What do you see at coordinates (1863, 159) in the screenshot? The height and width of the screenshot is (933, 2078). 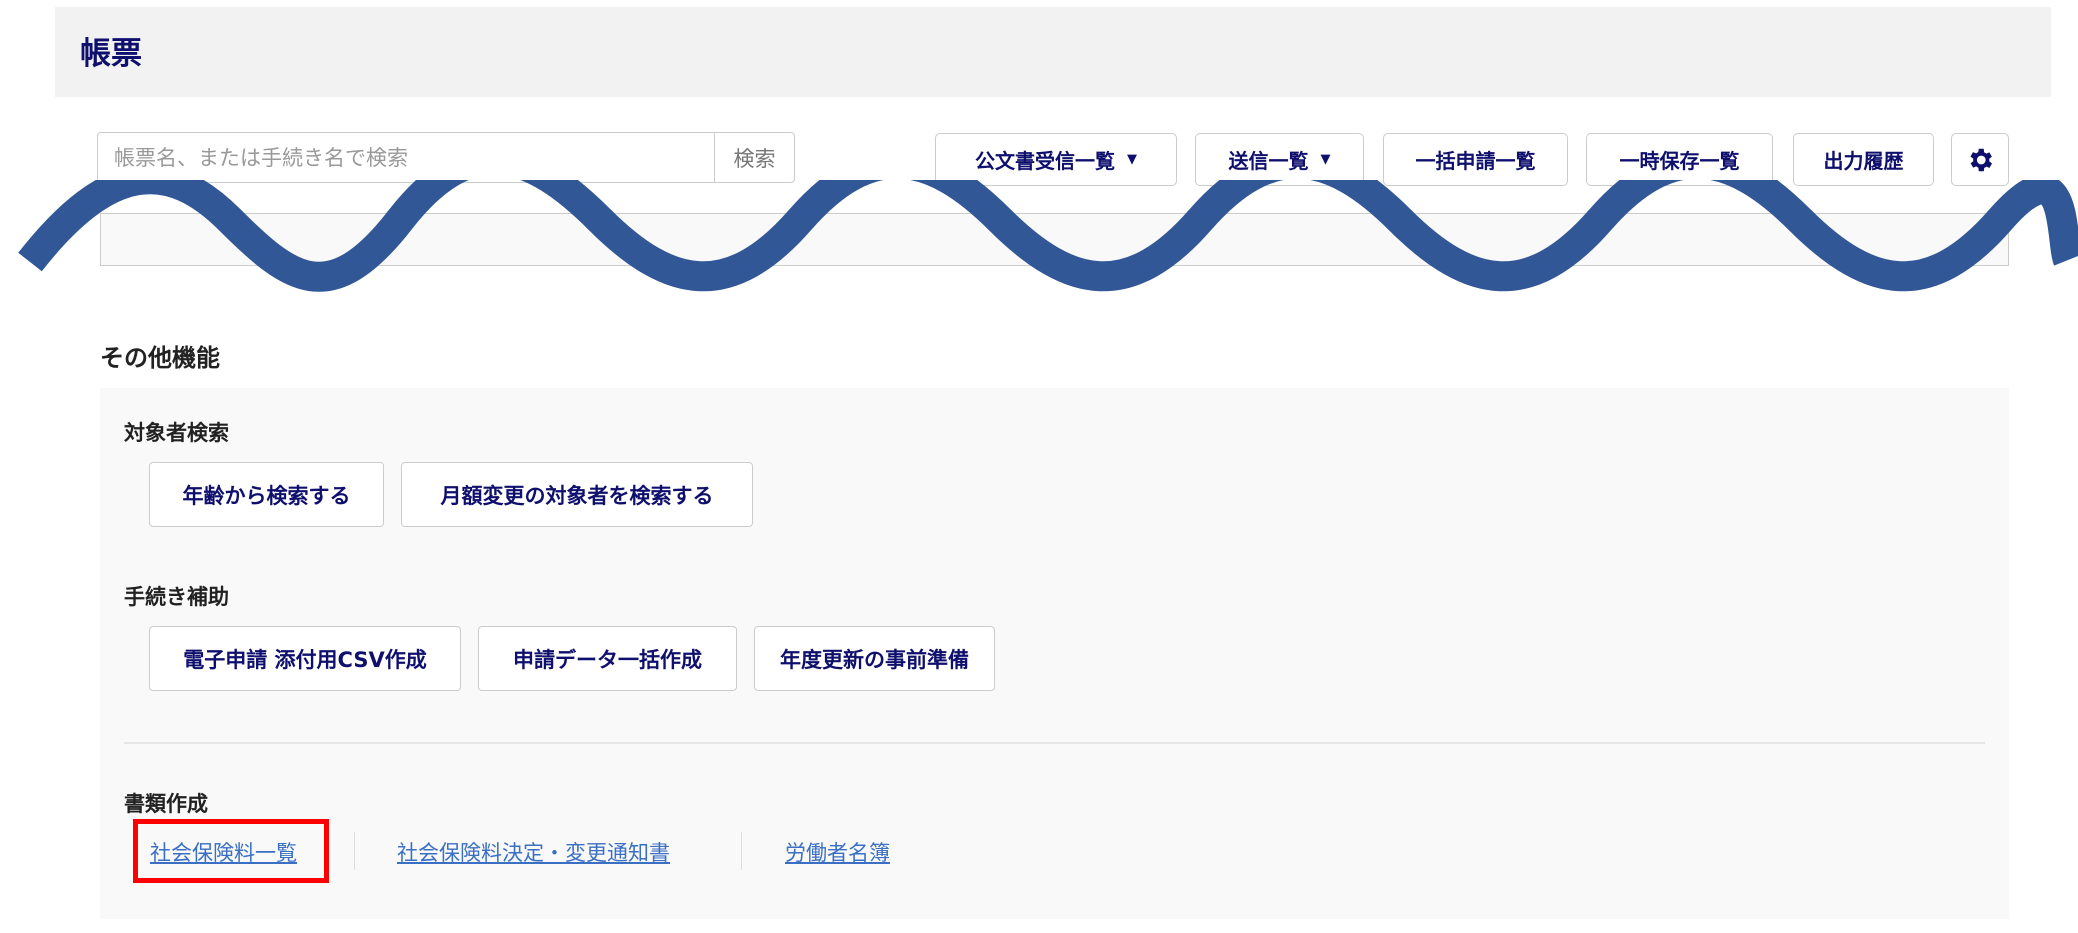 I see `output-history-button: 出力履歴` at bounding box center [1863, 159].